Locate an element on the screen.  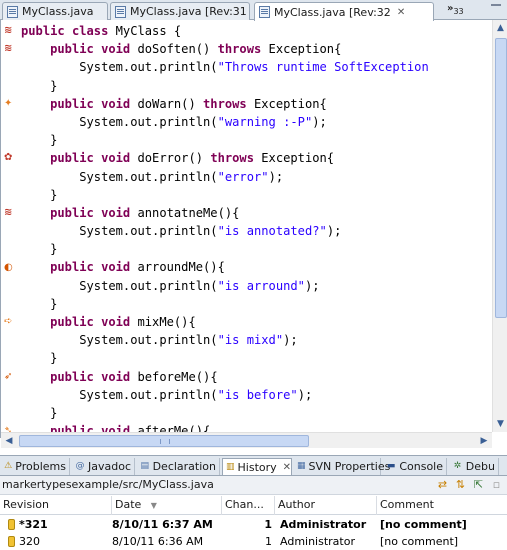
view-tab-label: SVN Properties is located at coordinates (349, 466).